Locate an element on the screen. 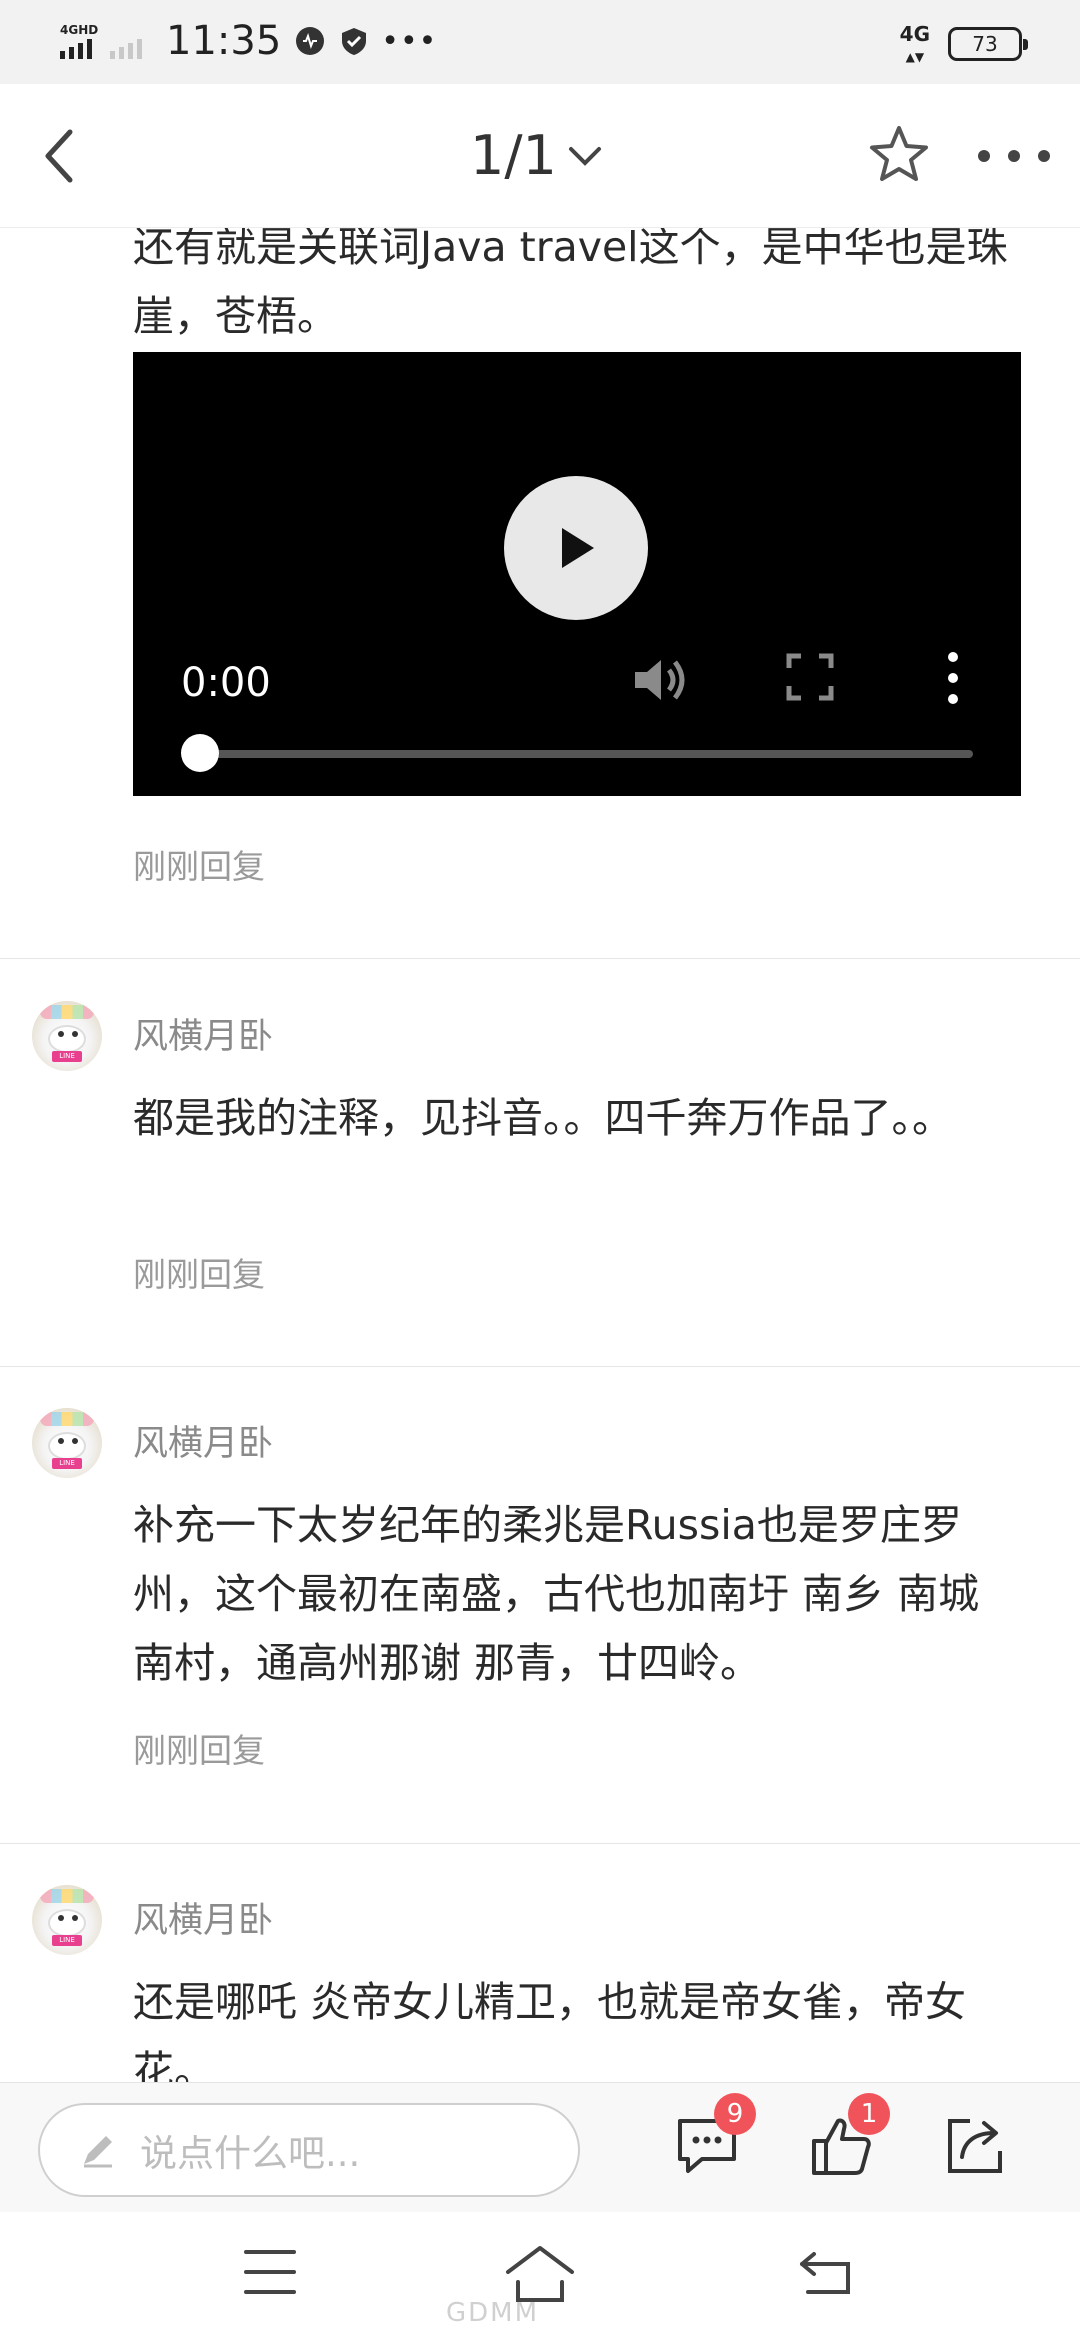  watermark: GDMM is located at coordinates (493, 2313).